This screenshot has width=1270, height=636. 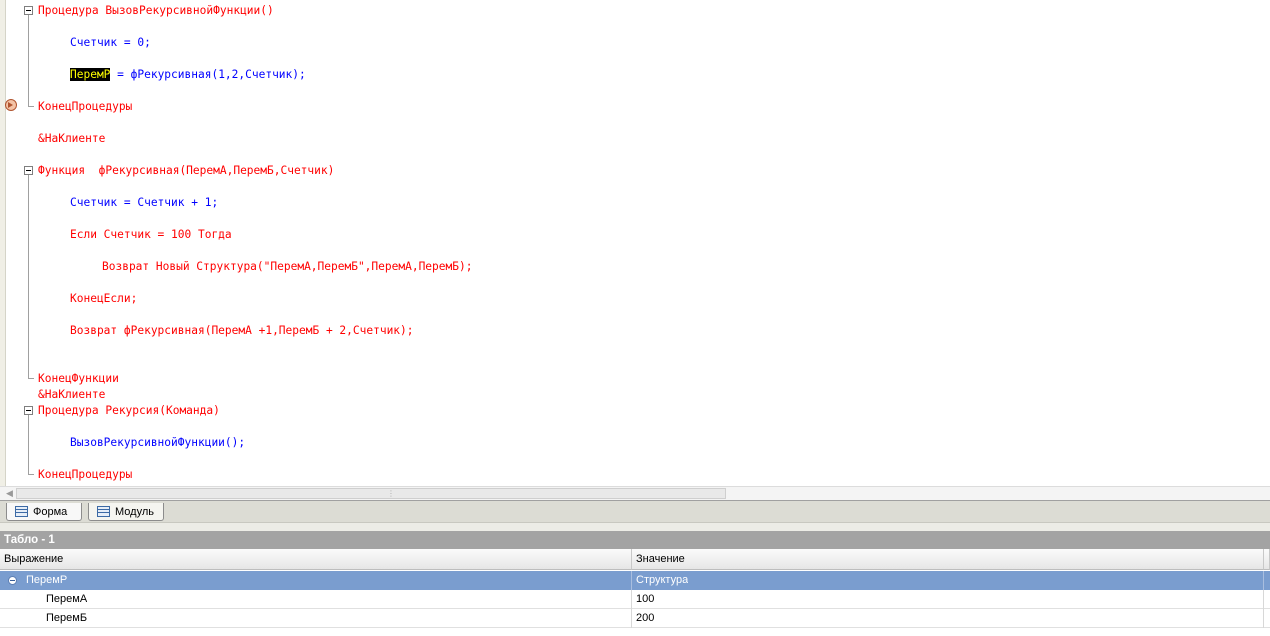 I want to click on tab-label: Форма, so click(x=50, y=512).